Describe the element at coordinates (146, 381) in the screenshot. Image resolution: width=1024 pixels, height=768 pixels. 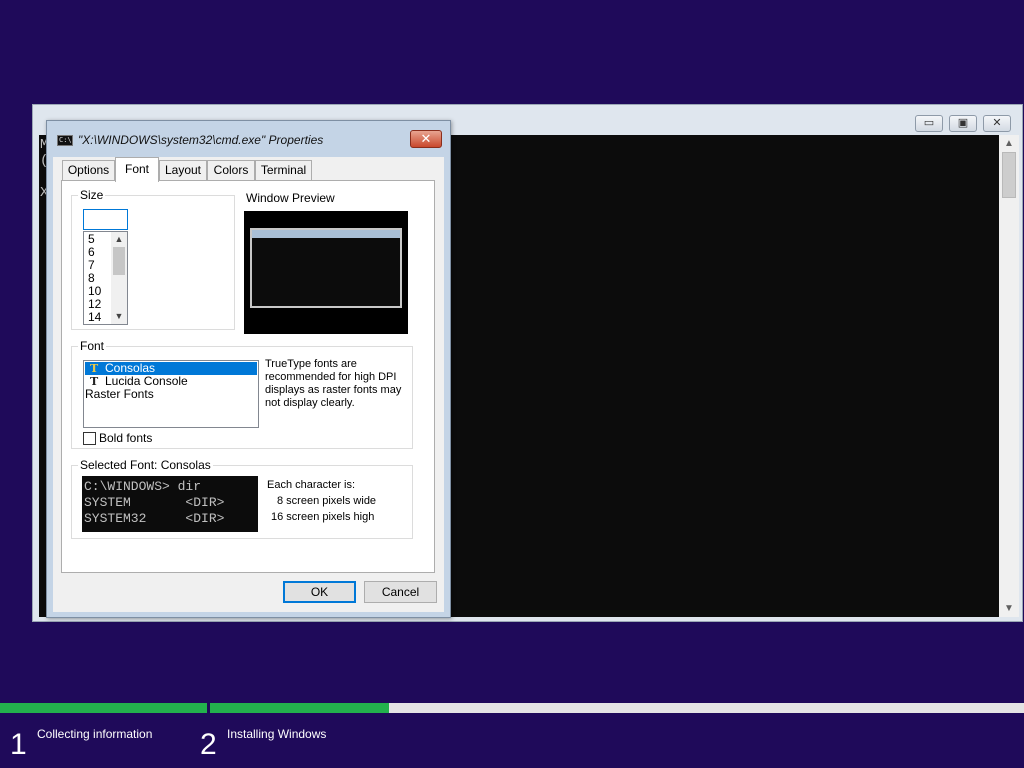
I see `font-item-label: Lucida Console` at that location.